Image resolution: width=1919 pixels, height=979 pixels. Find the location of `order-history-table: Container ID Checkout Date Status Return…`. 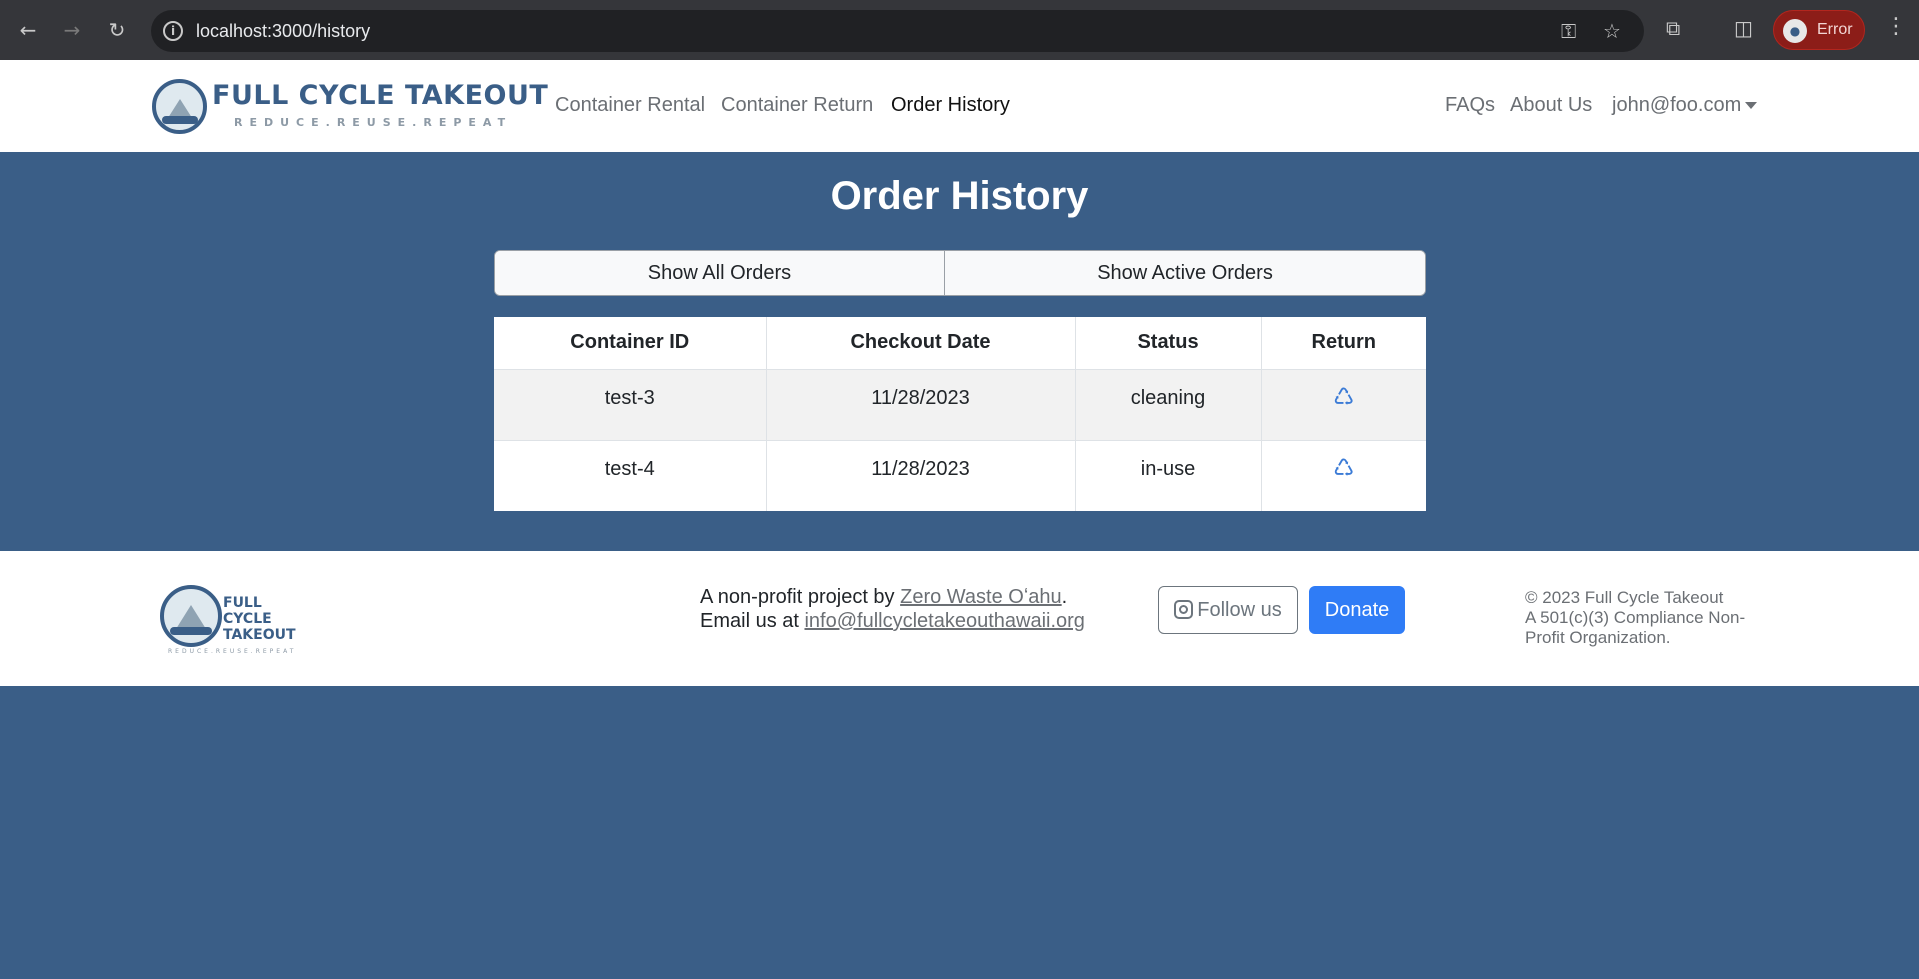

order-history-table: Container ID Checkout Date Status Return… is located at coordinates (960, 414).